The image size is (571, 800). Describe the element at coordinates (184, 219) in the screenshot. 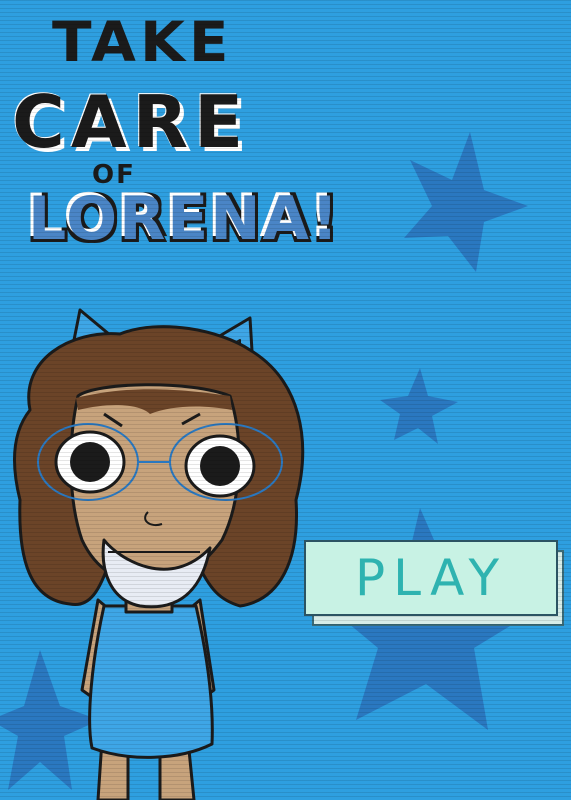

I see `title-lorena: LORENA!` at that location.